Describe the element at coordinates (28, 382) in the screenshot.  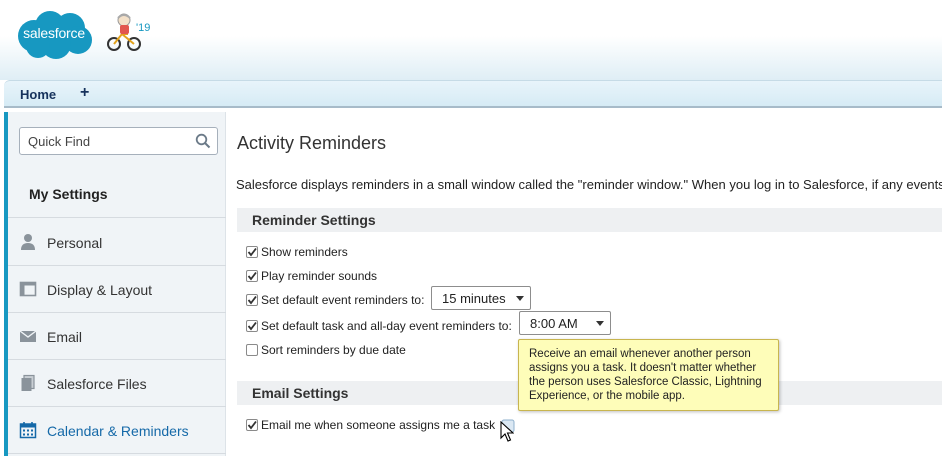
I see `files-icon` at that location.